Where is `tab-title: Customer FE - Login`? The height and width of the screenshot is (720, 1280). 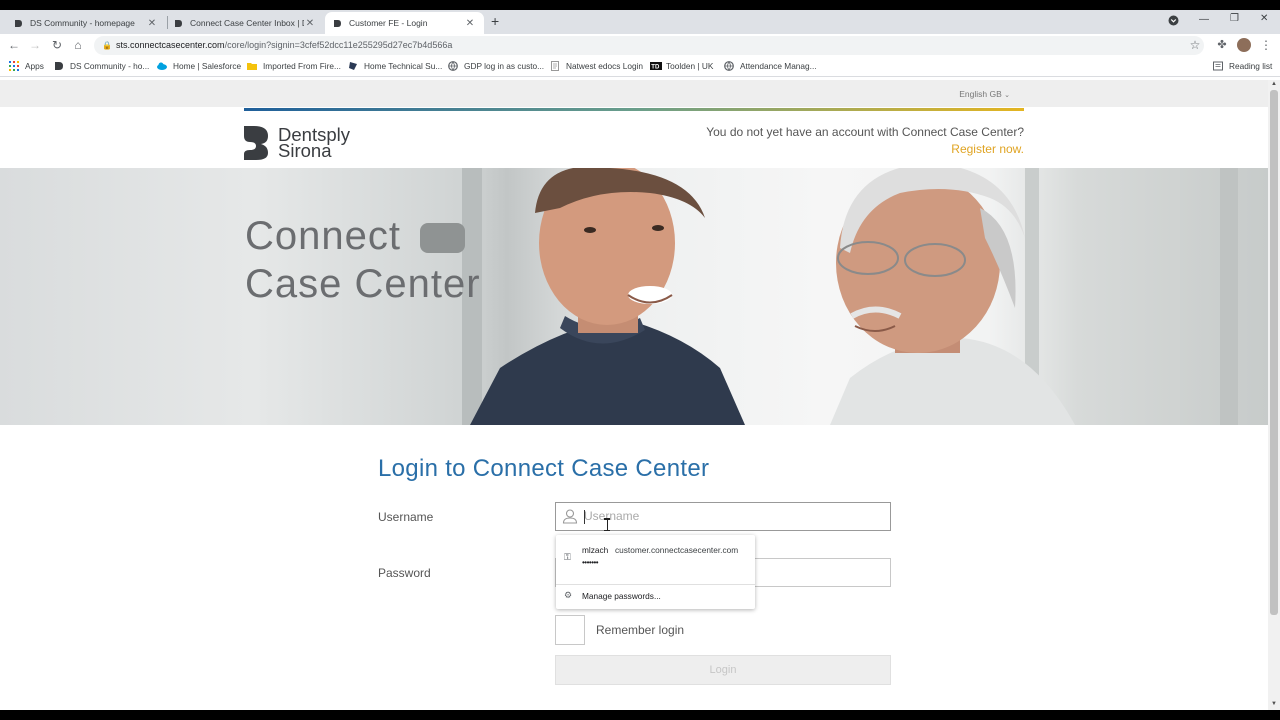
tab-title: Customer FE - Login is located at coordinates (388, 23).